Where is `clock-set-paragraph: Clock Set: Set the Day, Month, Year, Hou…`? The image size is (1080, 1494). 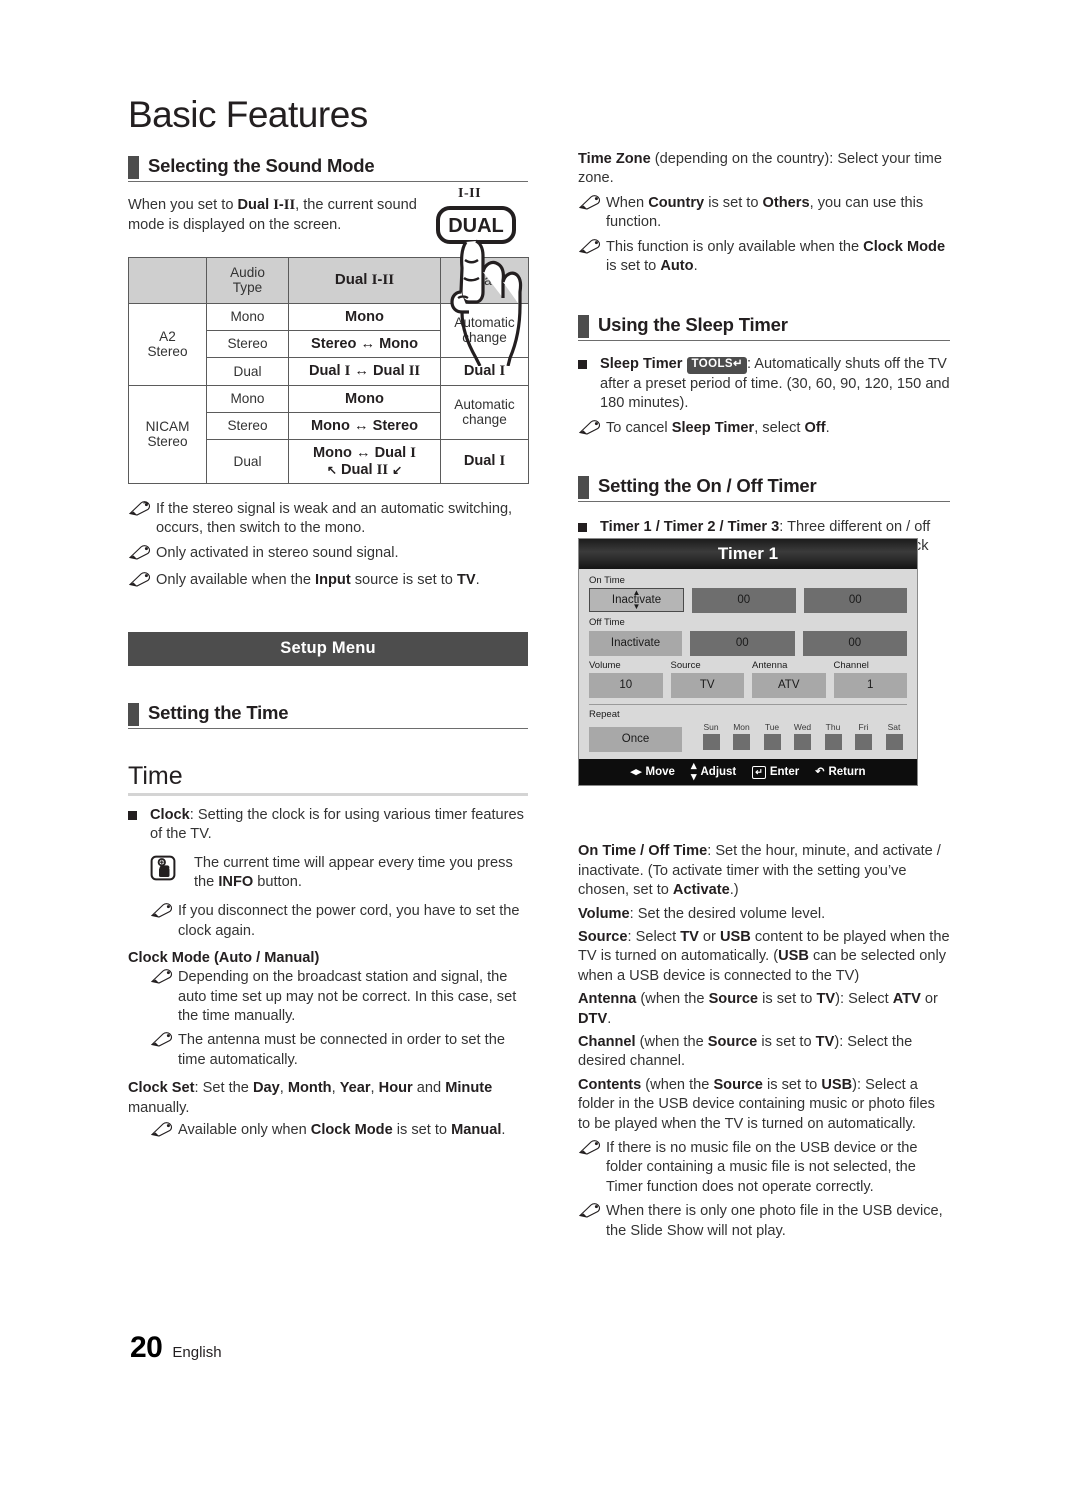 clock-set-paragraph: Clock Set: Set the Day, Month, Year, Hou… is located at coordinates (310, 1098).